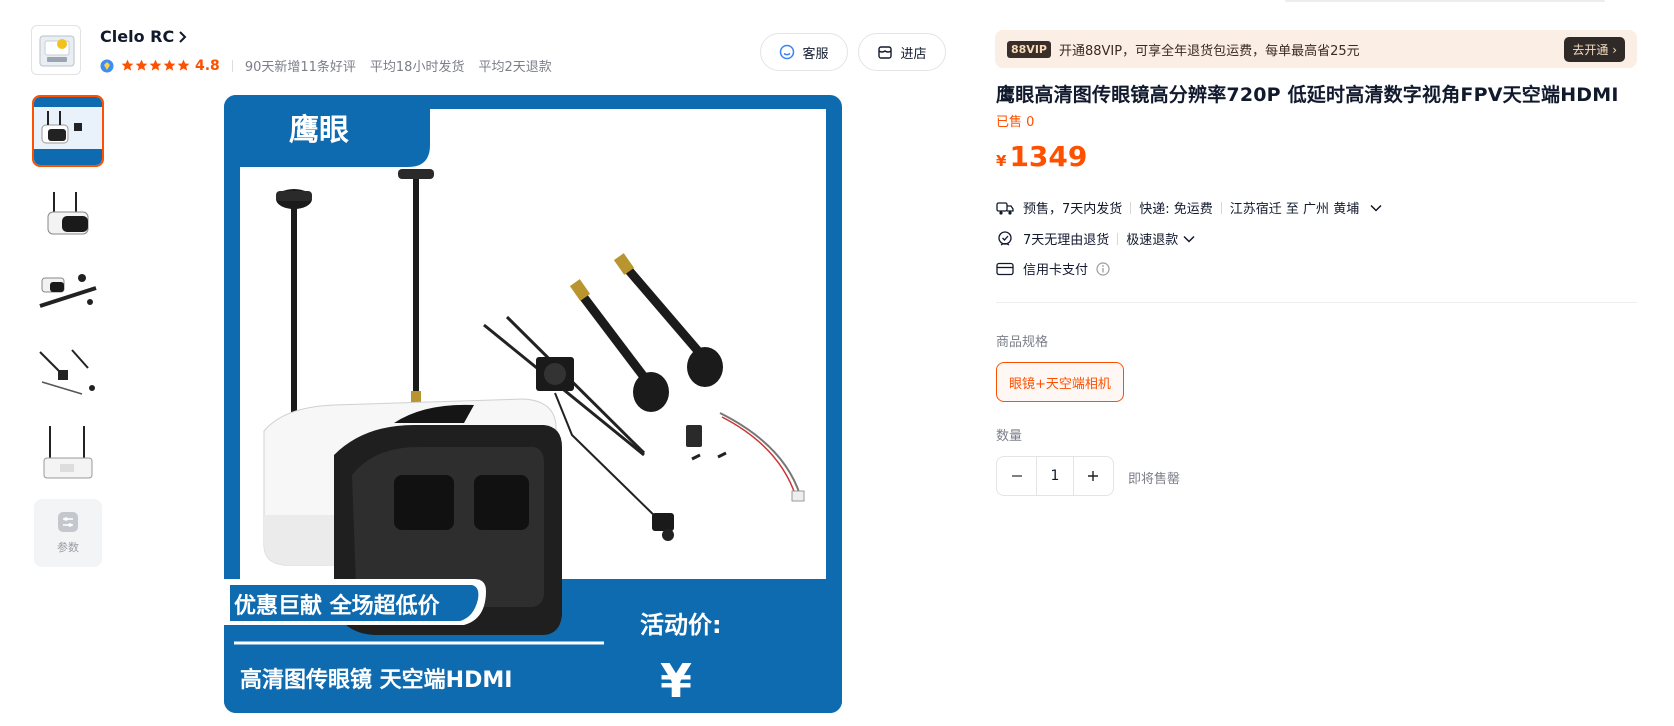 Image resolution: width=1674 pixels, height=726 pixels. I want to click on quantity-label: 数量, so click(1009, 436).